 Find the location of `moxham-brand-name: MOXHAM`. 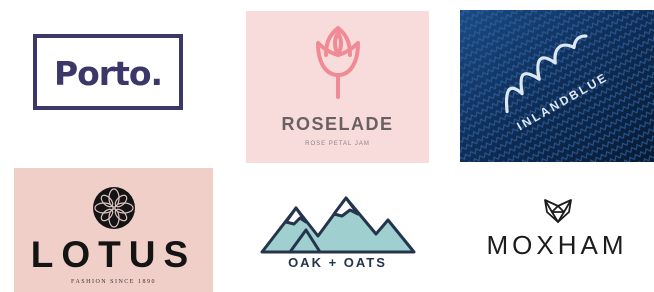

moxham-brand-name: MOXHAM is located at coordinates (557, 245).